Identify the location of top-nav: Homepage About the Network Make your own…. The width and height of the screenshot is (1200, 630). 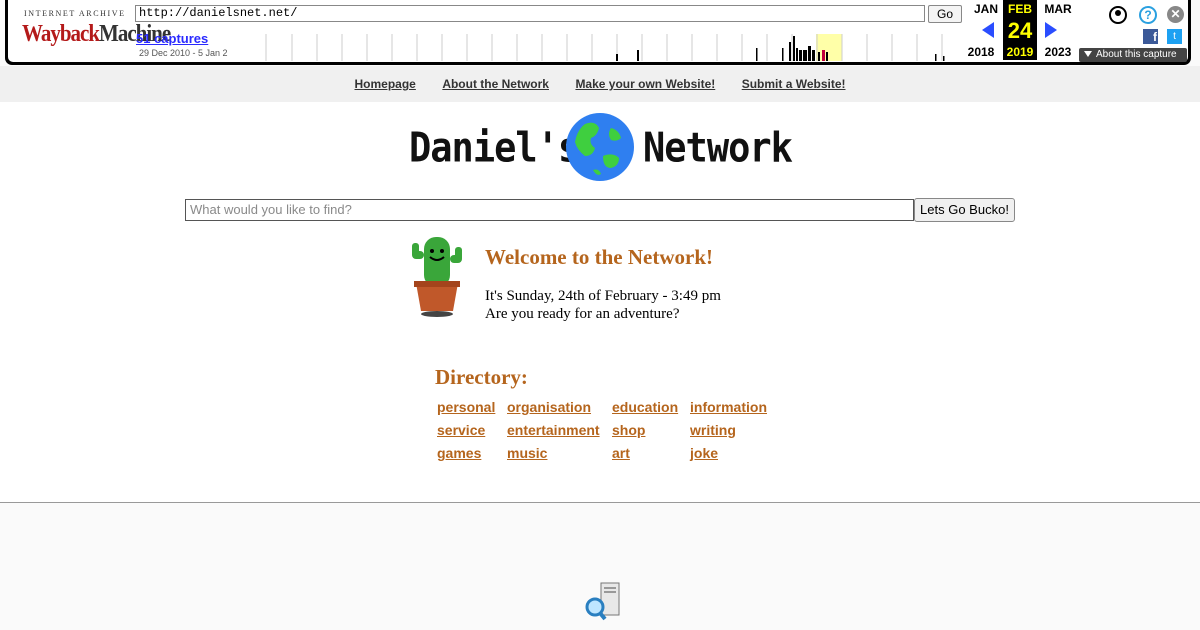
(600, 84).